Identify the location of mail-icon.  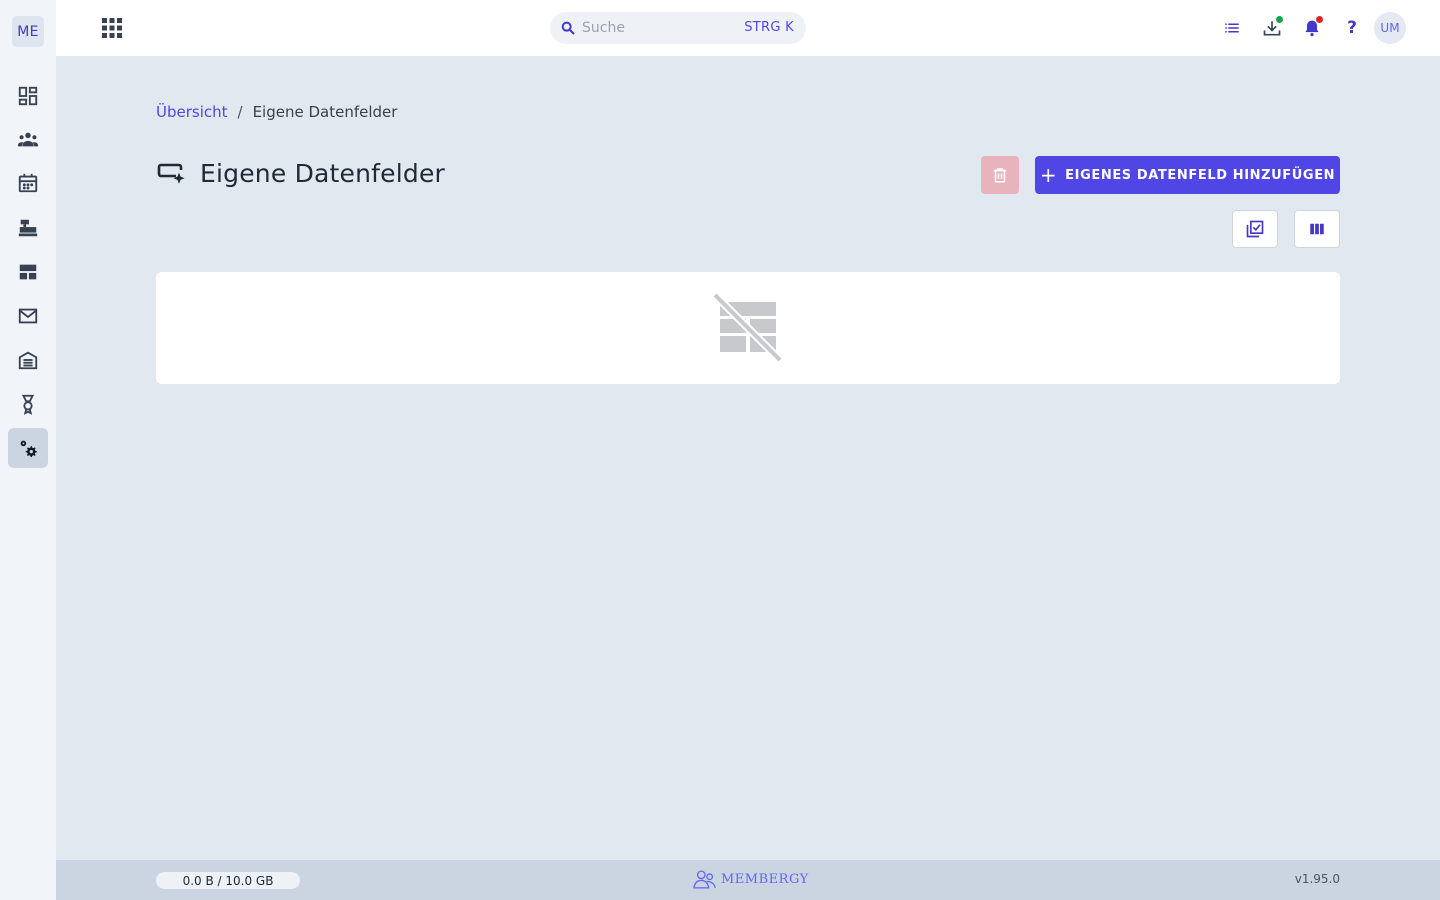
(28, 316).